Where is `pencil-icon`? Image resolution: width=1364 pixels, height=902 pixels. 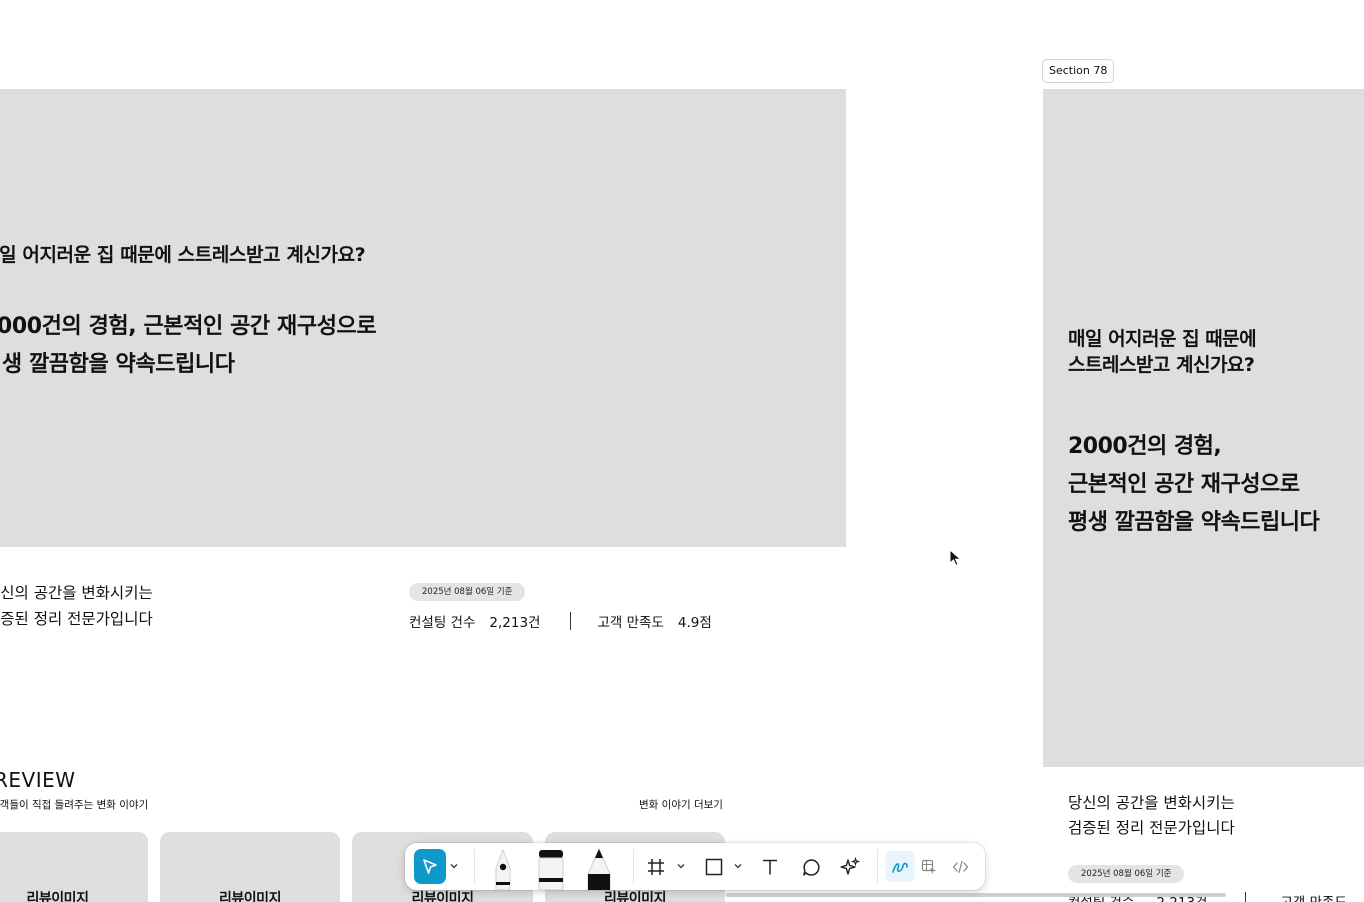
pencil-icon is located at coordinates (599, 868).